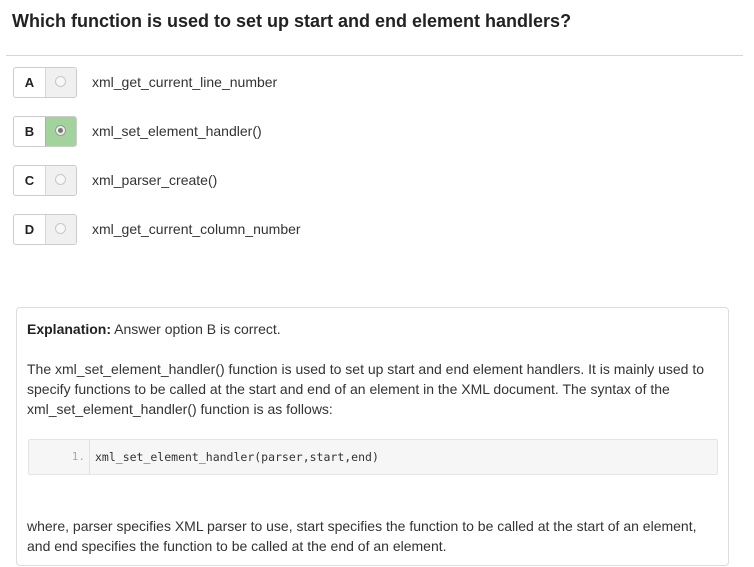 The height and width of the screenshot is (567, 754). What do you see at coordinates (29, 180) in the screenshot?
I see `option-c-letter: C` at bounding box center [29, 180].